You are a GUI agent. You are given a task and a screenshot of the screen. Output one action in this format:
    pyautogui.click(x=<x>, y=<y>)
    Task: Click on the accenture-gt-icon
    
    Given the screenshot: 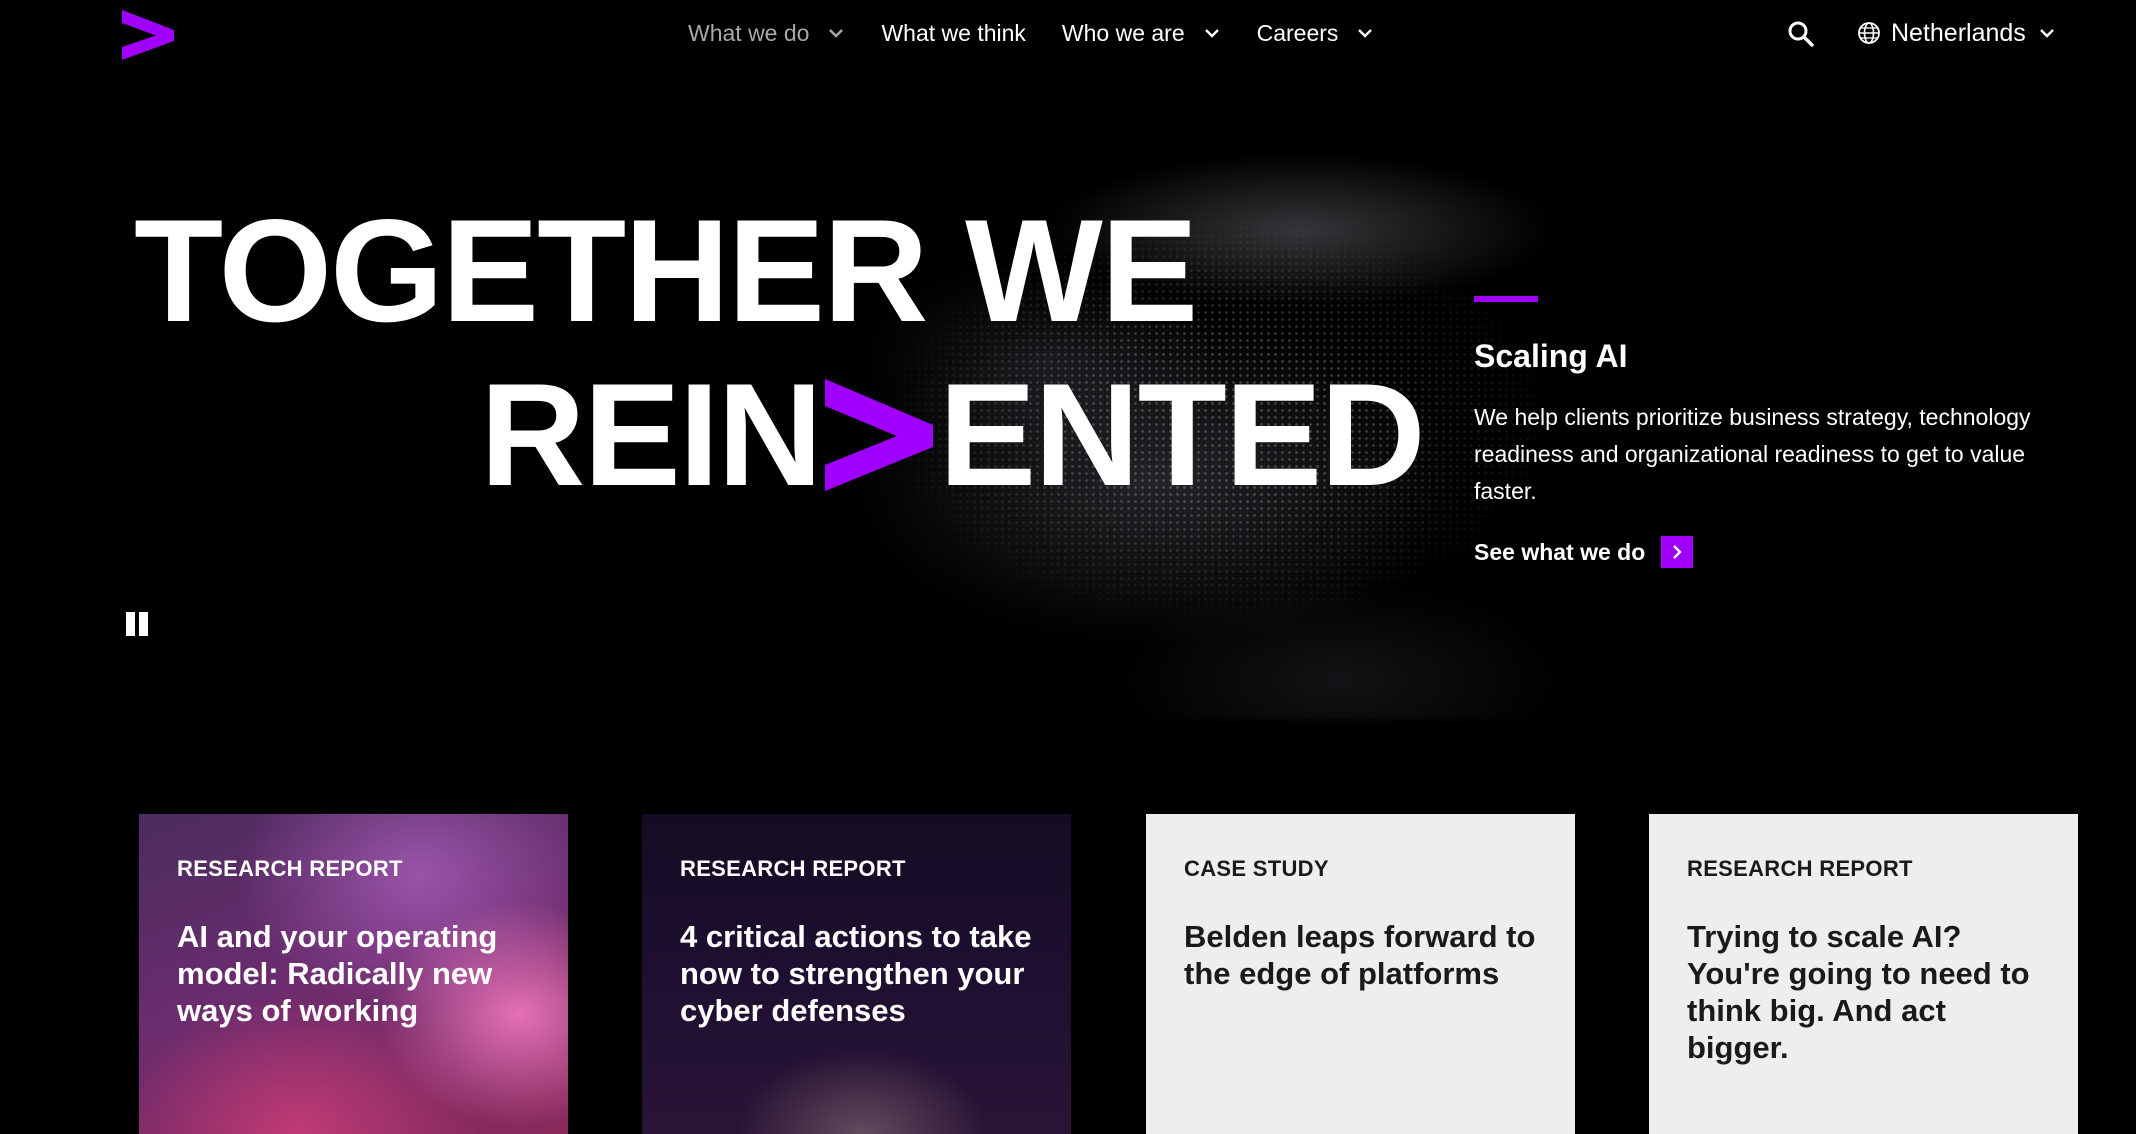 What is the action you would take?
    pyautogui.click(x=878, y=435)
    